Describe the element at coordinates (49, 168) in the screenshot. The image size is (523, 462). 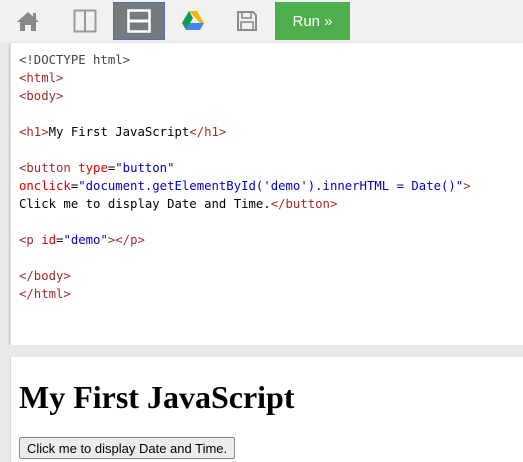
I see `code-token: <button` at that location.